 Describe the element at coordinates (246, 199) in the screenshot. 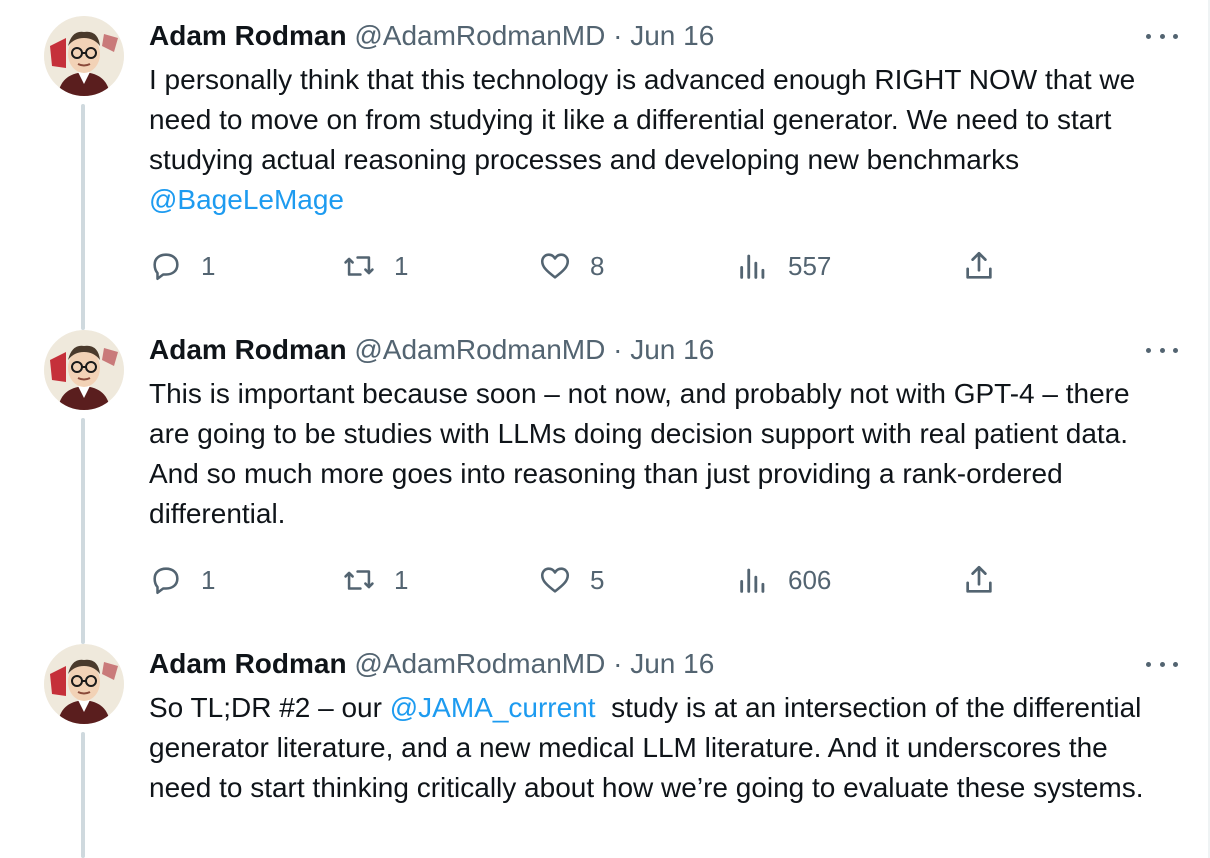

I see `mention-link: @BageLeMage` at that location.